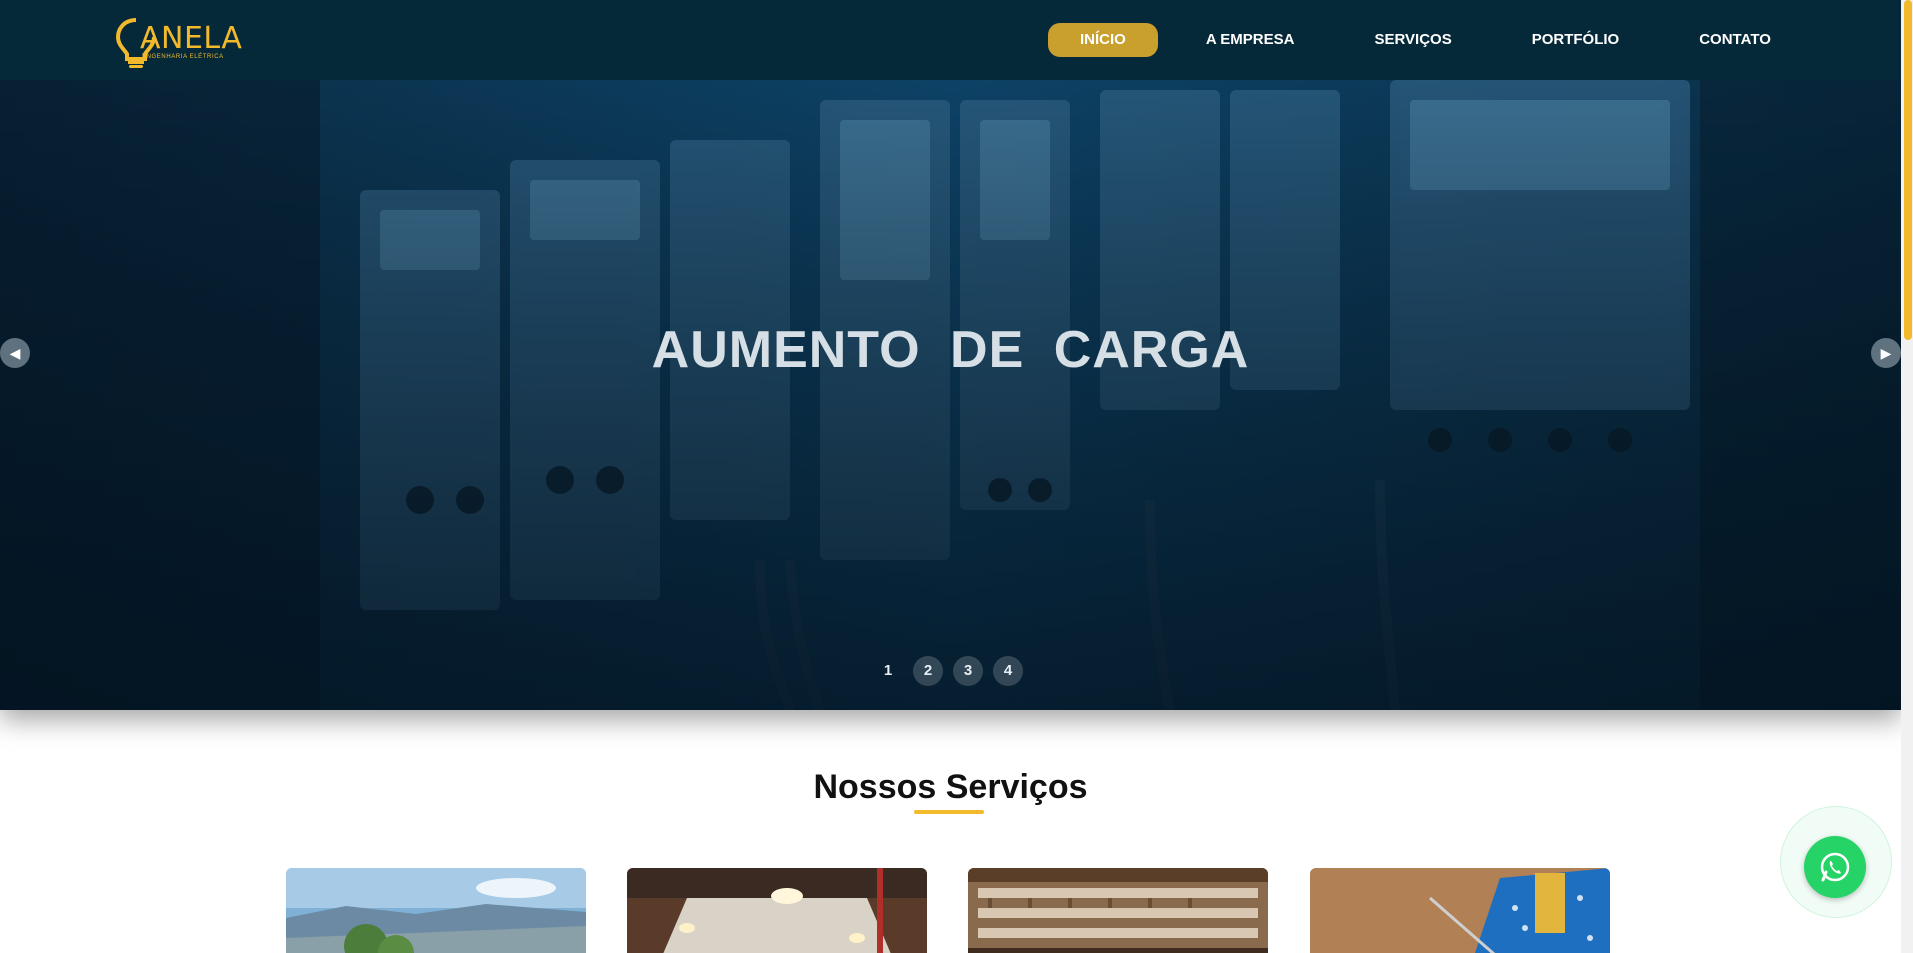 The image size is (1913, 953). Describe the element at coordinates (928, 671) in the screenshot. I see `slide-dot-2: 2` at that location.